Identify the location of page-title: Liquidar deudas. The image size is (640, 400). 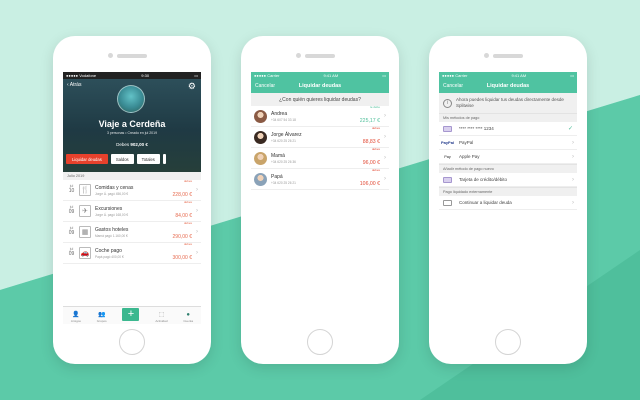
(508, 86).